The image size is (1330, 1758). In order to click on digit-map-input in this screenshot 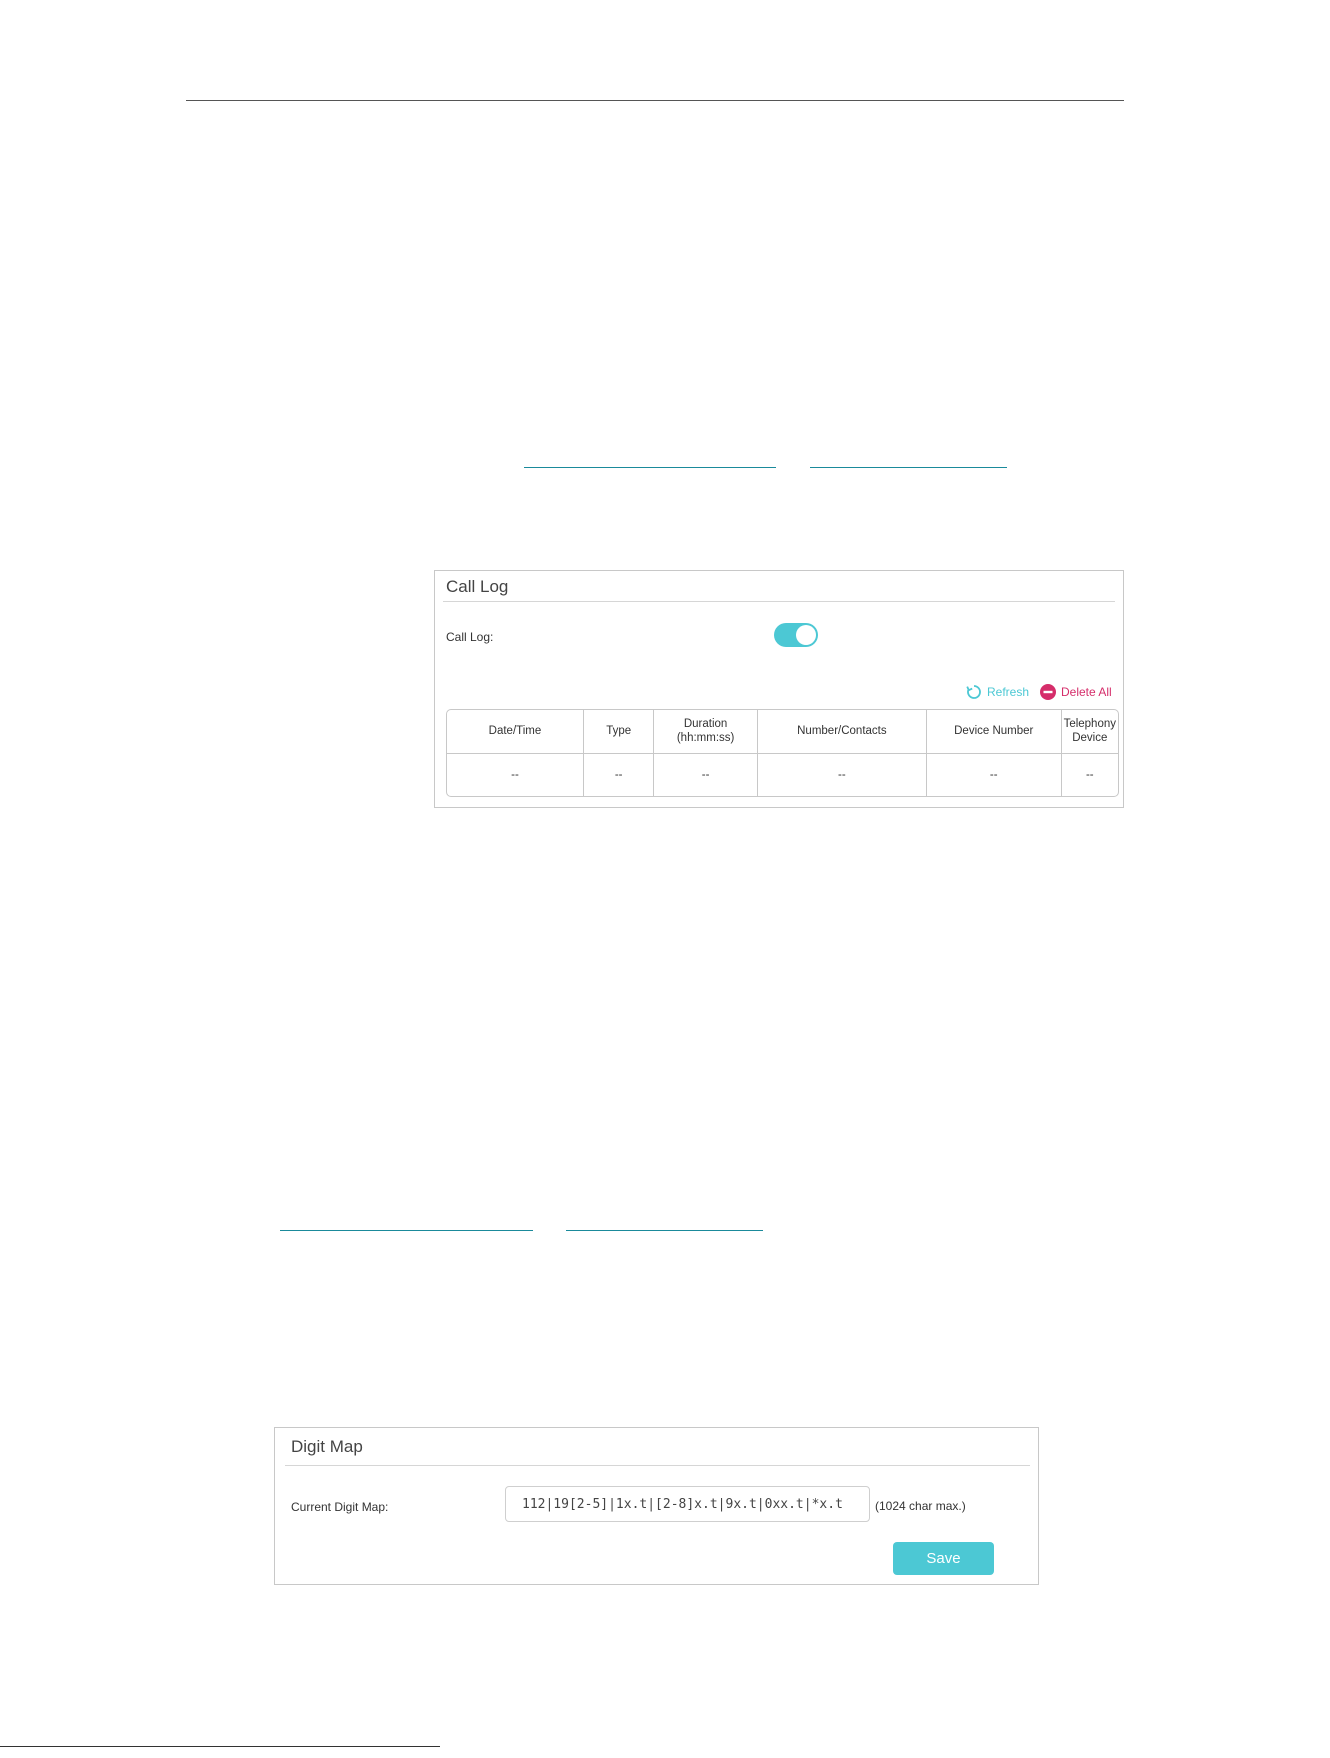, I will do `click(687, 1504)`.